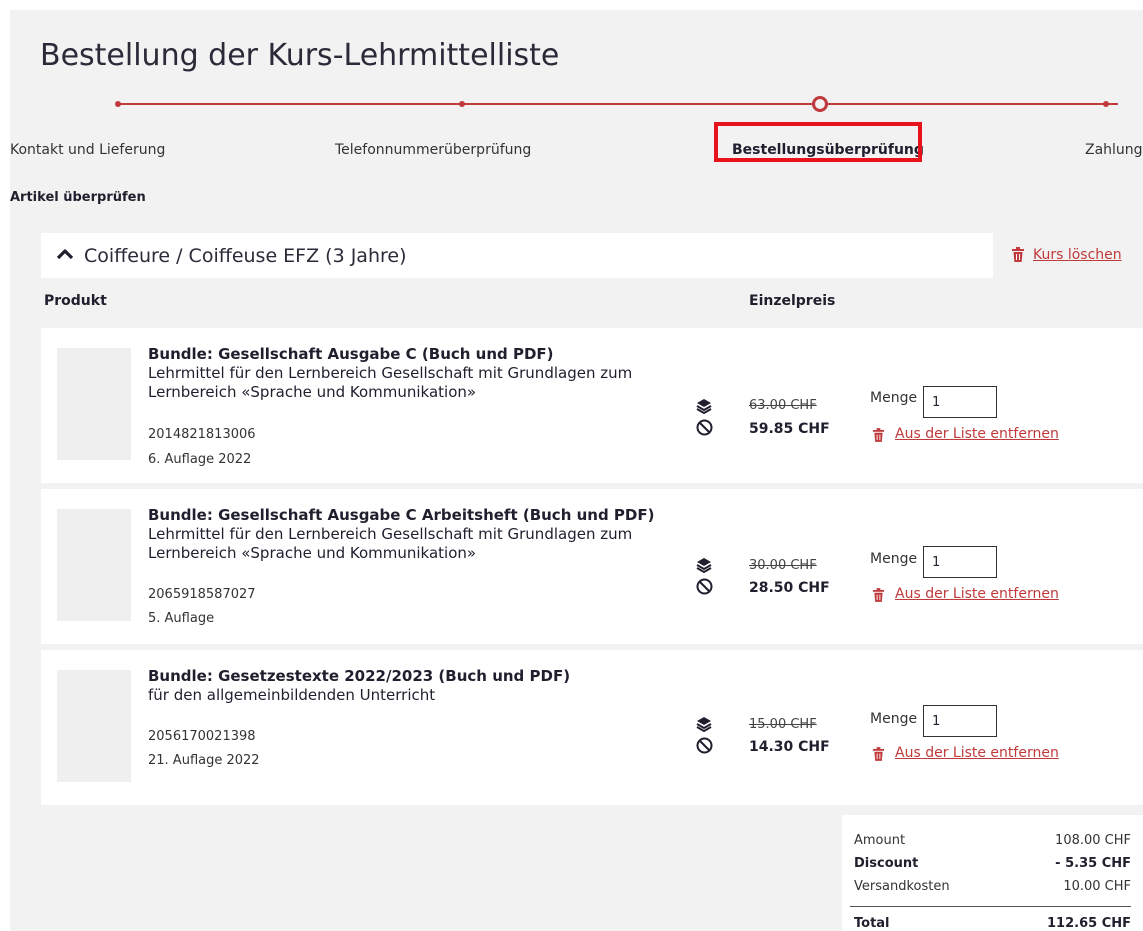 The width and height of the screenshot is (1143, 931). What do you see at coordinates (1093, 863) in the screenshot?
I see `discount-value: - 5.35 CHF` at bounding box center [1093, 863].